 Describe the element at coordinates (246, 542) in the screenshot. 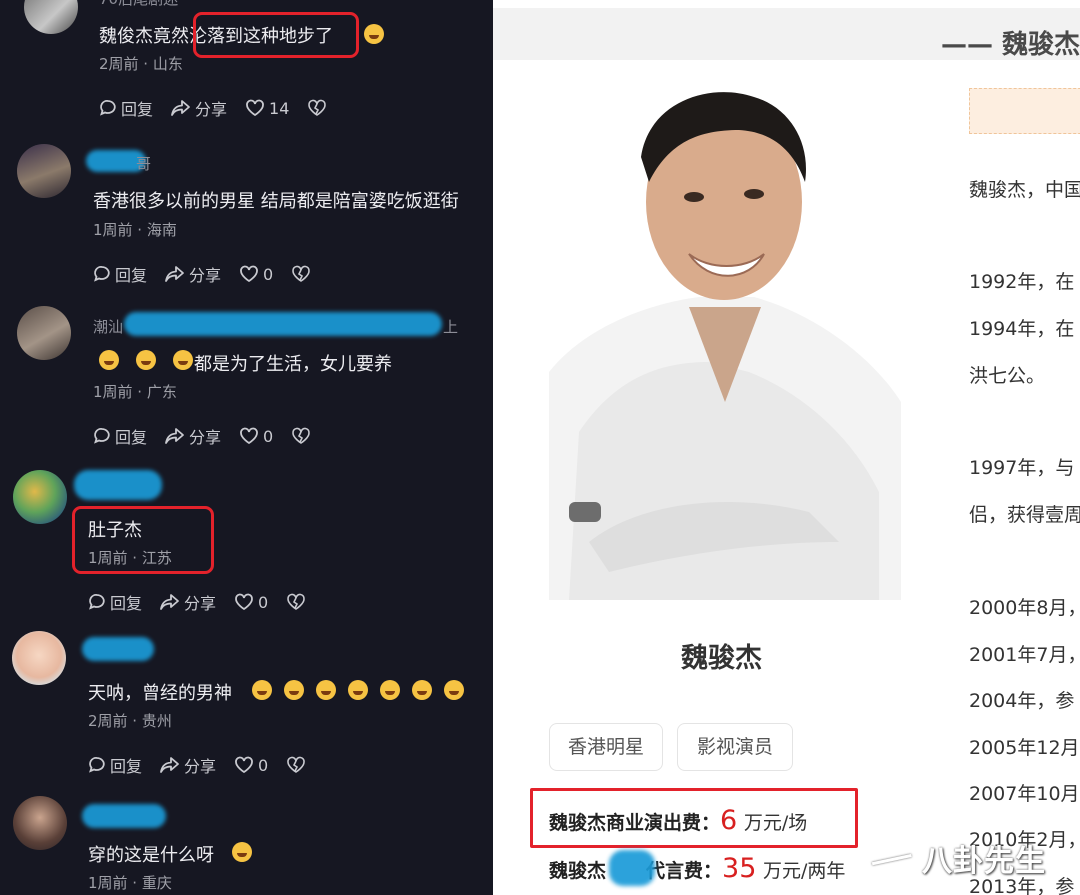

I see `comment-item: 肚子杰 1周前 · 江苏 回复 分享 0` at that location.